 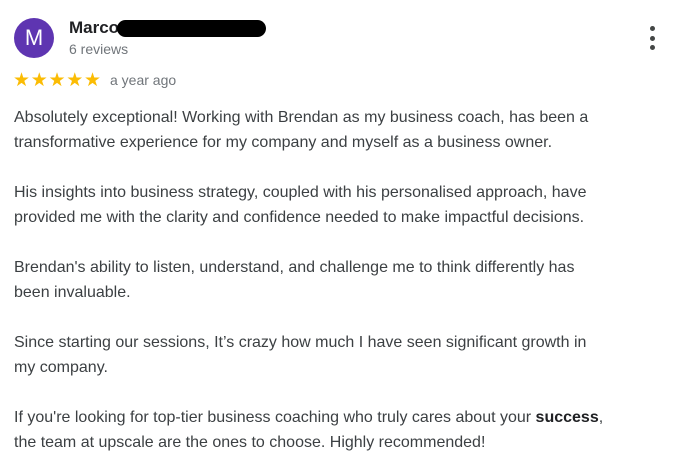 What do you see at coordinates (652, 38) in the screenshot?
I see `more-options-button` at bounding box center [652, 38].